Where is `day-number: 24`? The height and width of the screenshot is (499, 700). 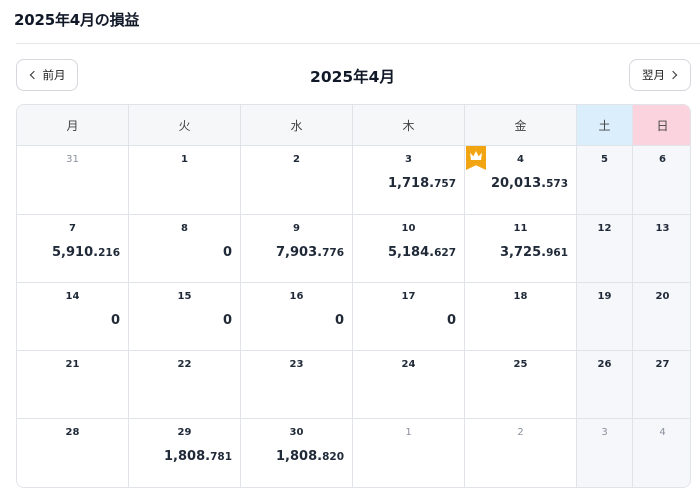 day-number: 24 is located at coordinates (408, 364).